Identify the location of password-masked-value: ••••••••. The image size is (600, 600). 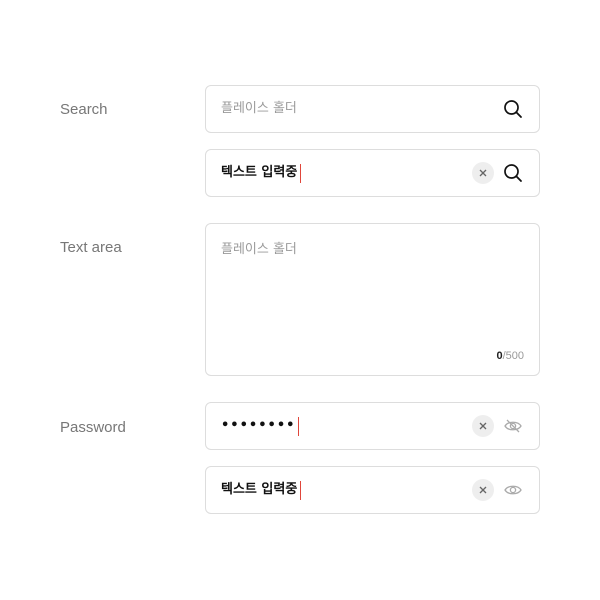
(258, 425).